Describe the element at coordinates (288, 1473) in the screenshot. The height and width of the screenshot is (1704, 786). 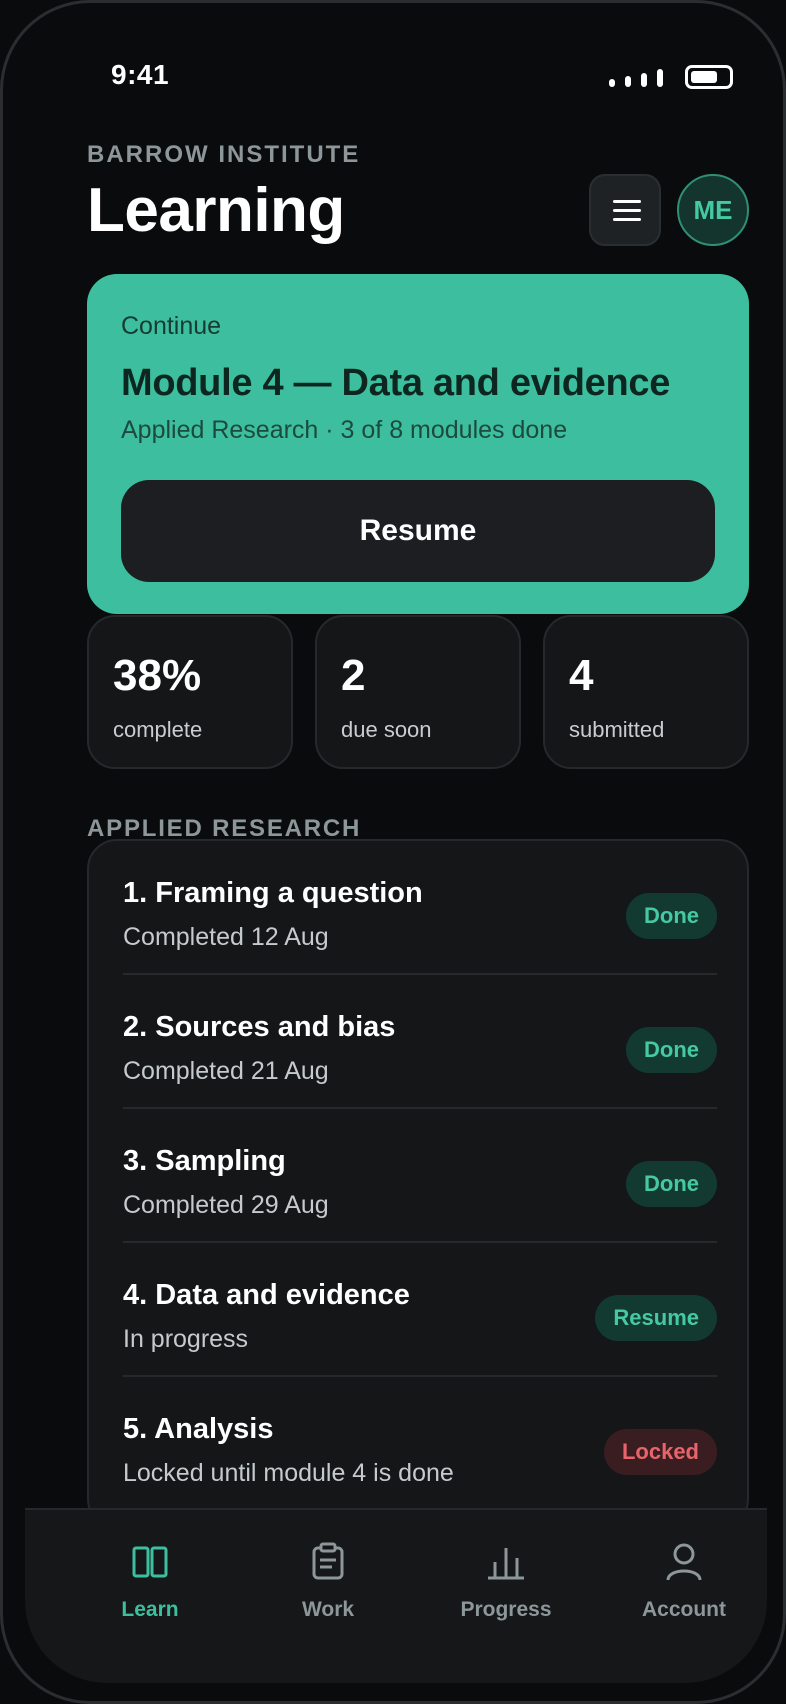
I see `module-status-text: Locked until module 4 is done` at that location.